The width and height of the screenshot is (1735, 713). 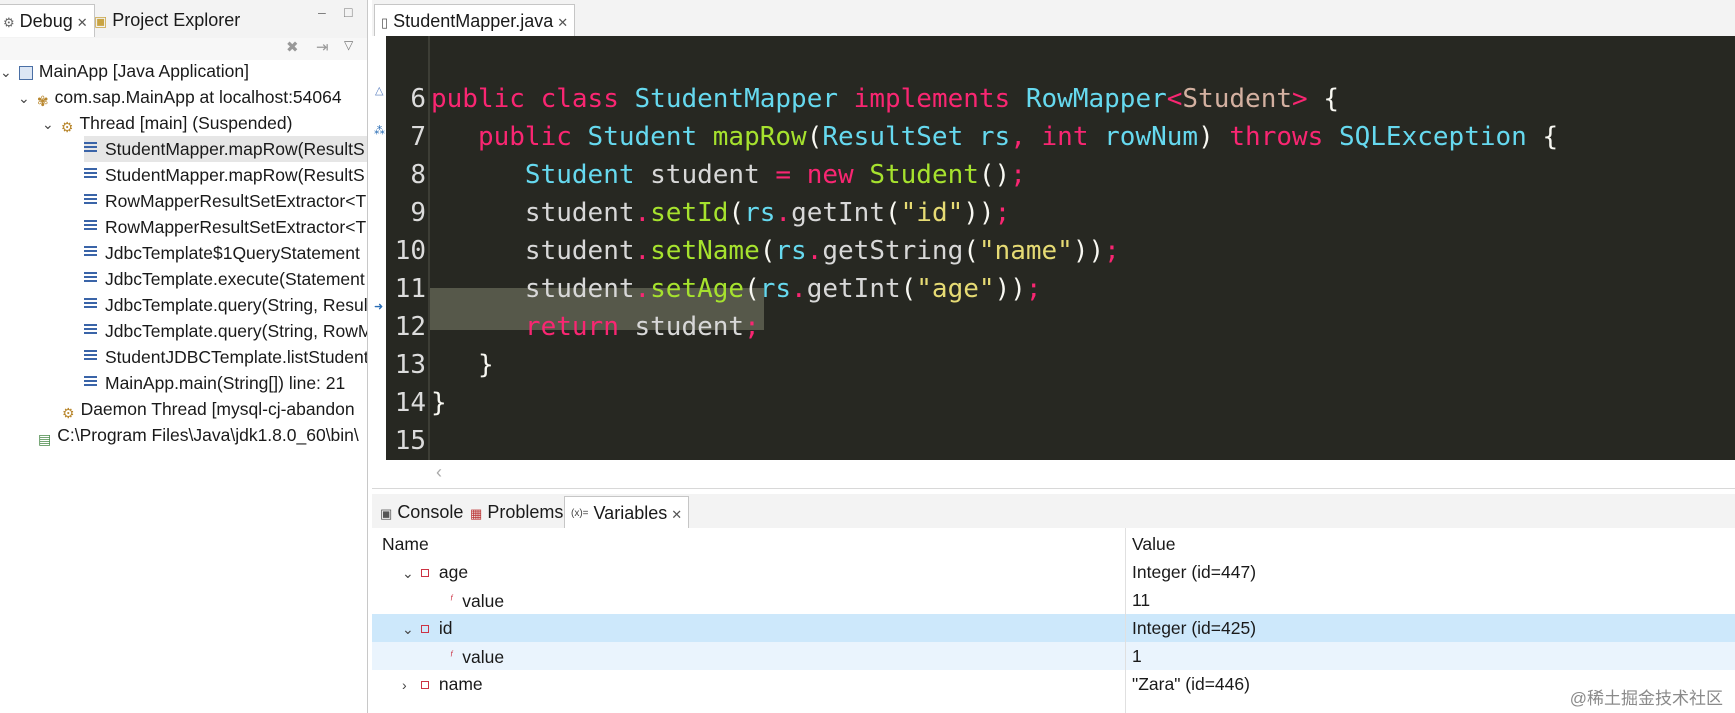 I want to click on watermark: @稀土掘金技术社区, so click(x=1646, y=698).